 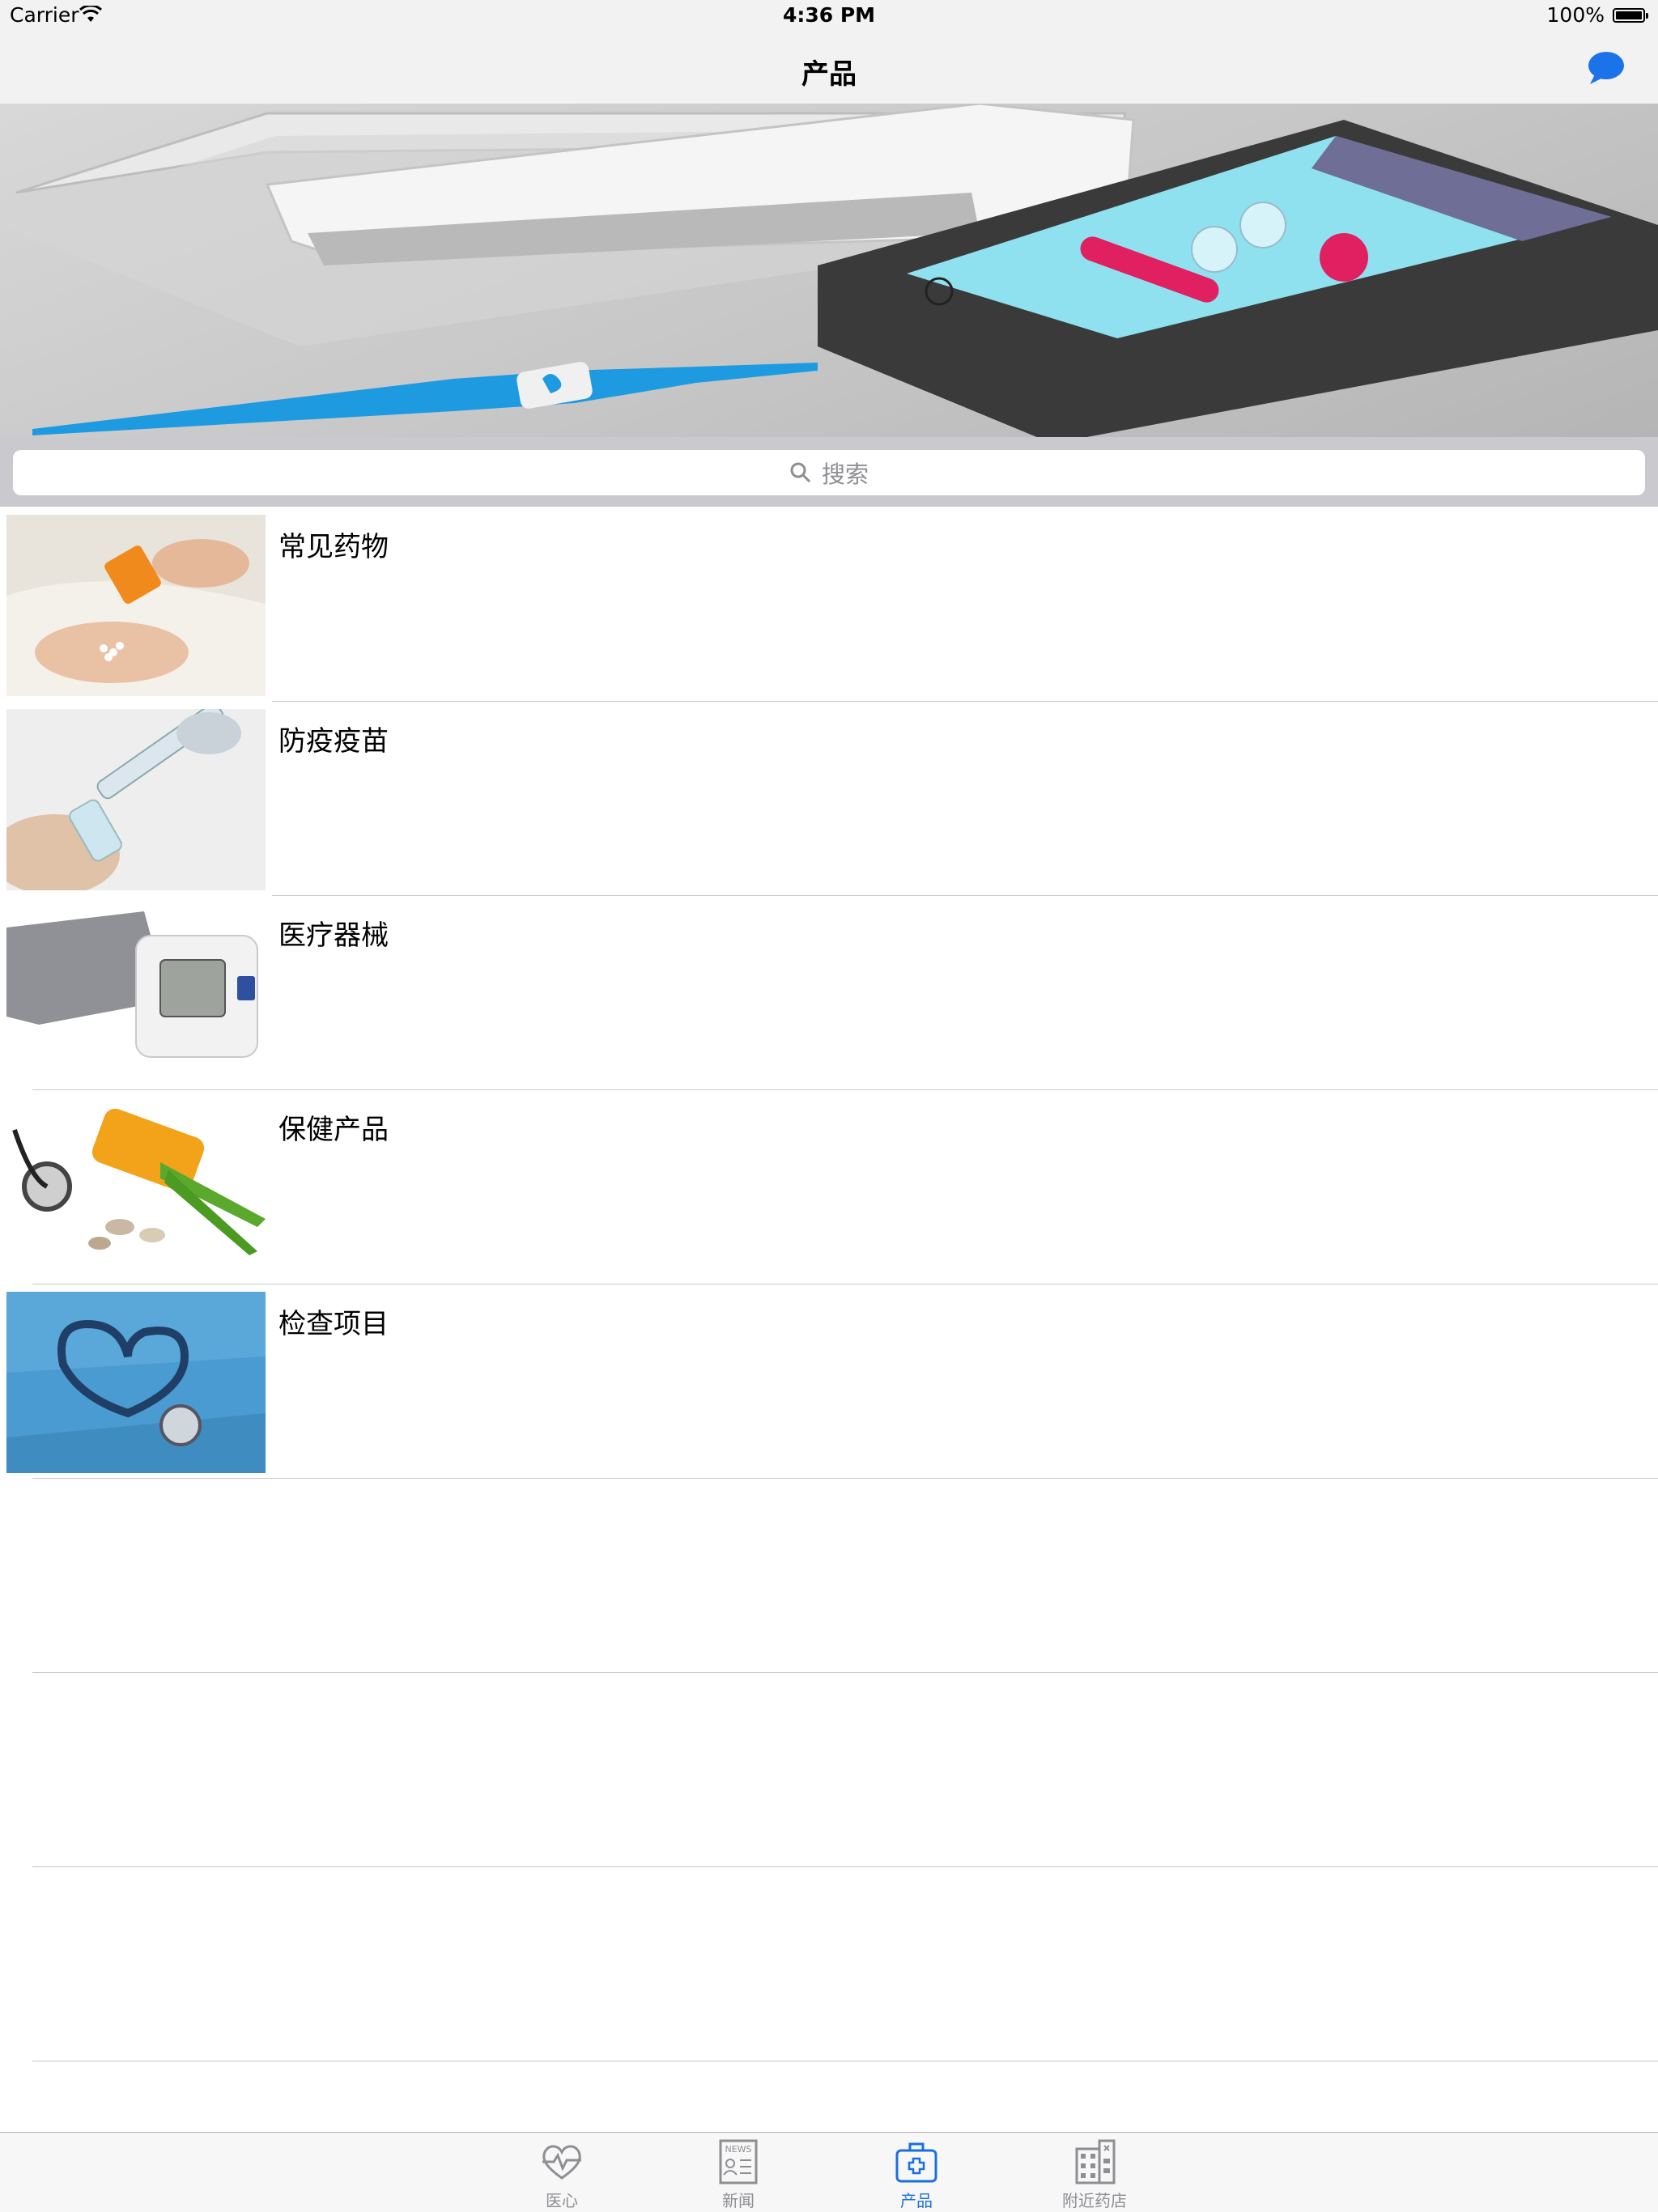 I want to click on search-input: 搜索, so click(x=829, y=472).